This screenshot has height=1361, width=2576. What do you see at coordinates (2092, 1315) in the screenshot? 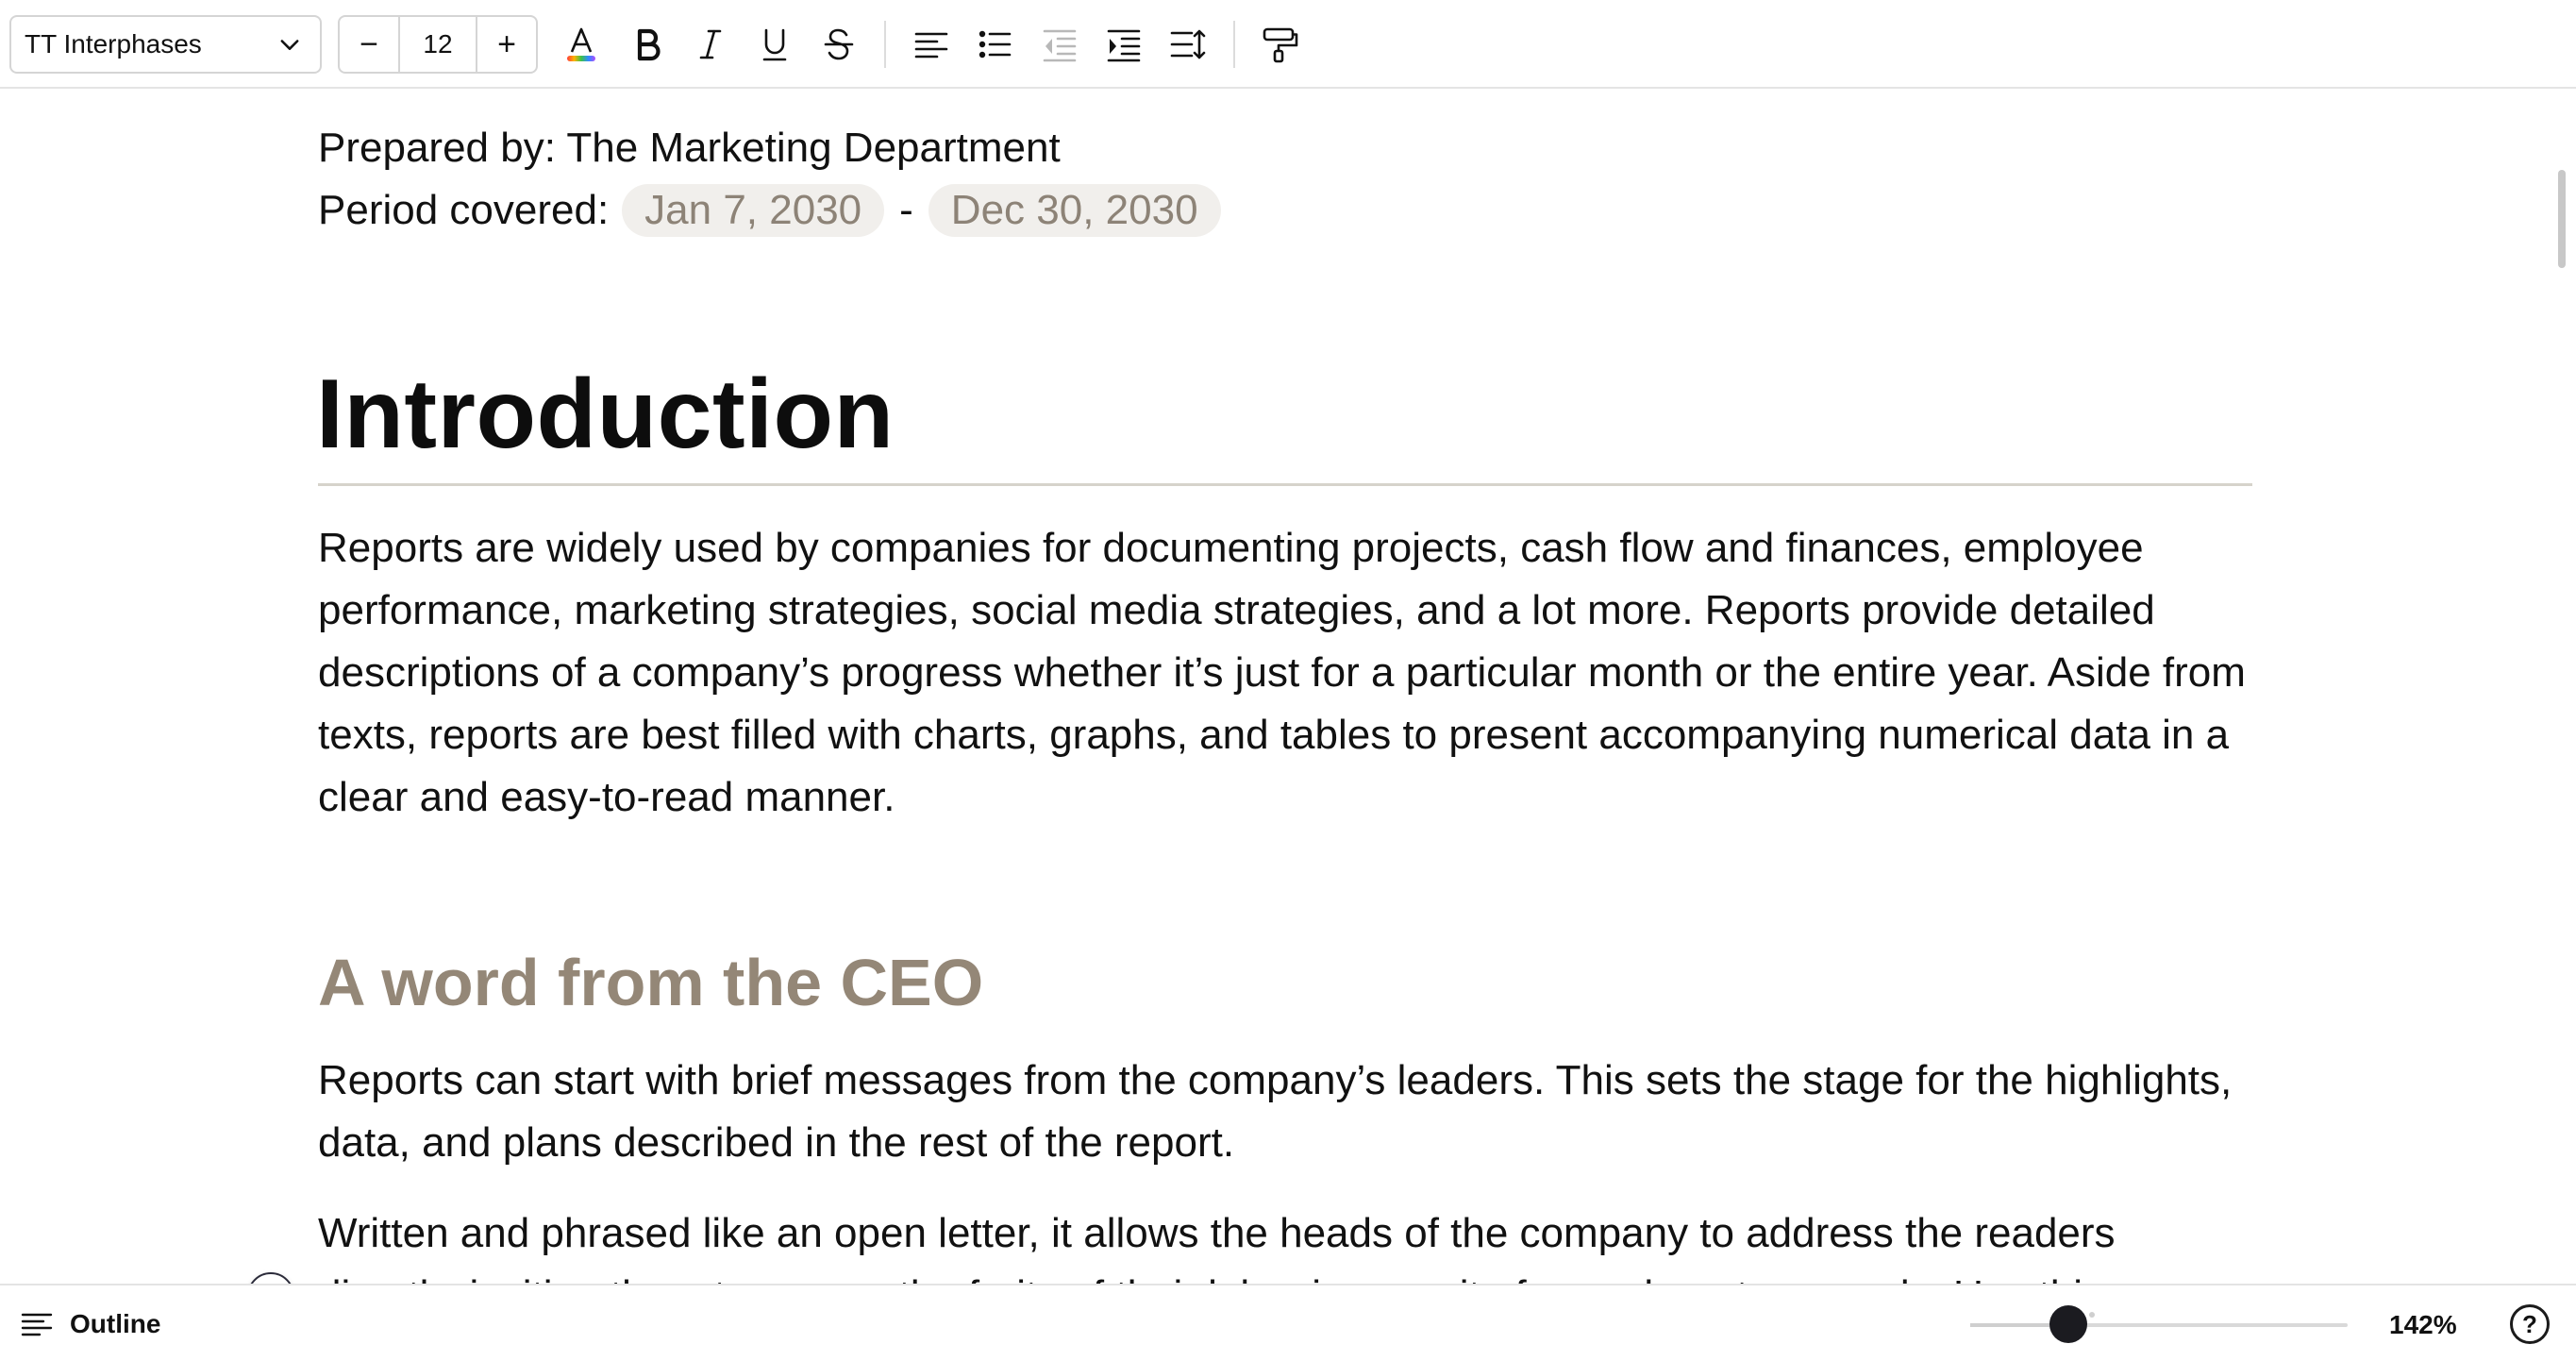
I see `zoom-default-tick` at bounding box center [2092, 1315].